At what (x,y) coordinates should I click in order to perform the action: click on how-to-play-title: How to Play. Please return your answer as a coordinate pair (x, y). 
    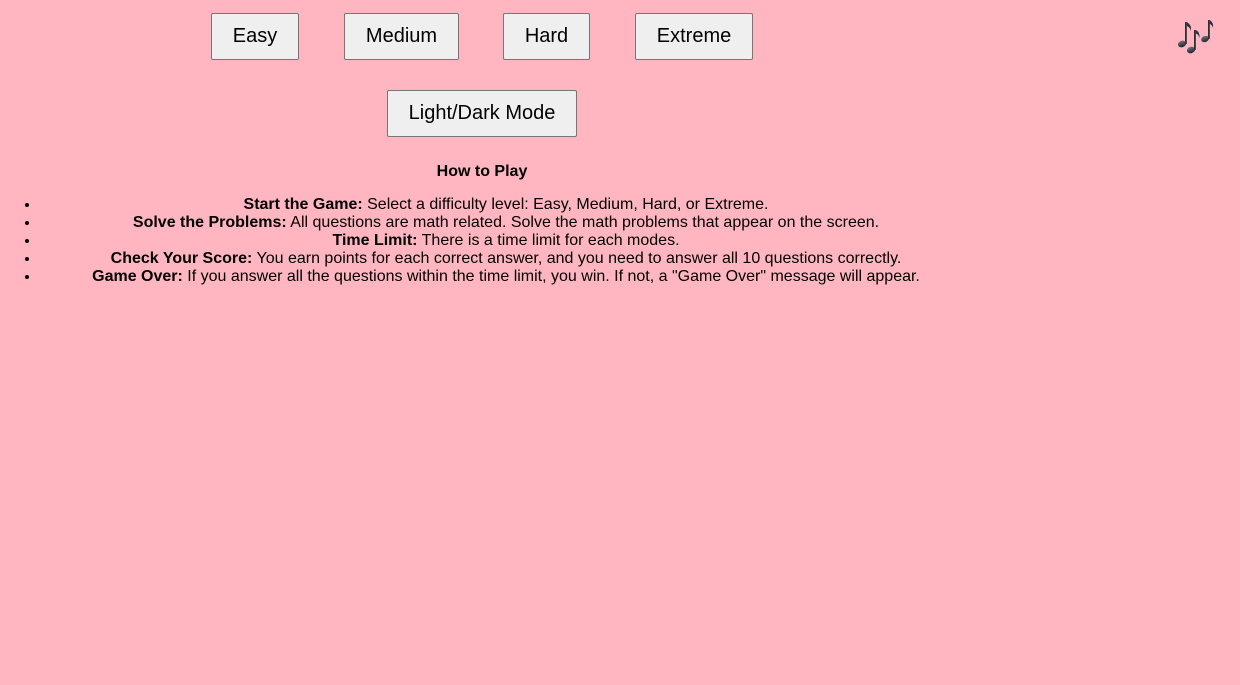
    Looking at the image, I should click on (482, 171).